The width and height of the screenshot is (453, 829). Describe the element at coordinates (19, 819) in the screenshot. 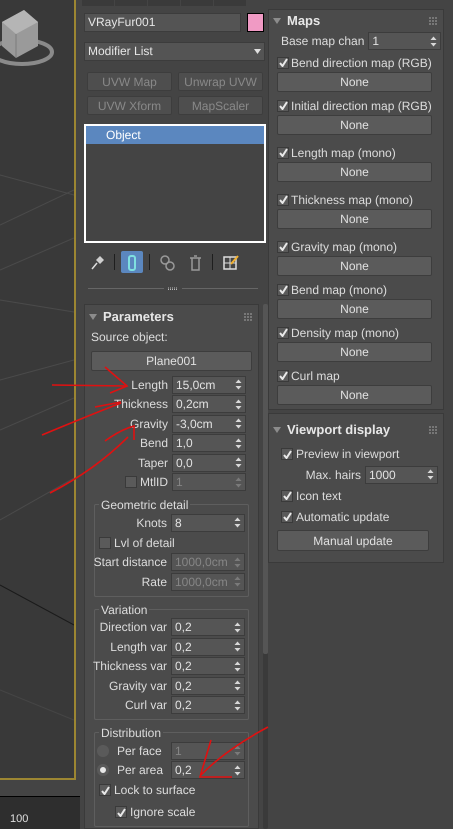

I see `timeline-label: 100` at that location.